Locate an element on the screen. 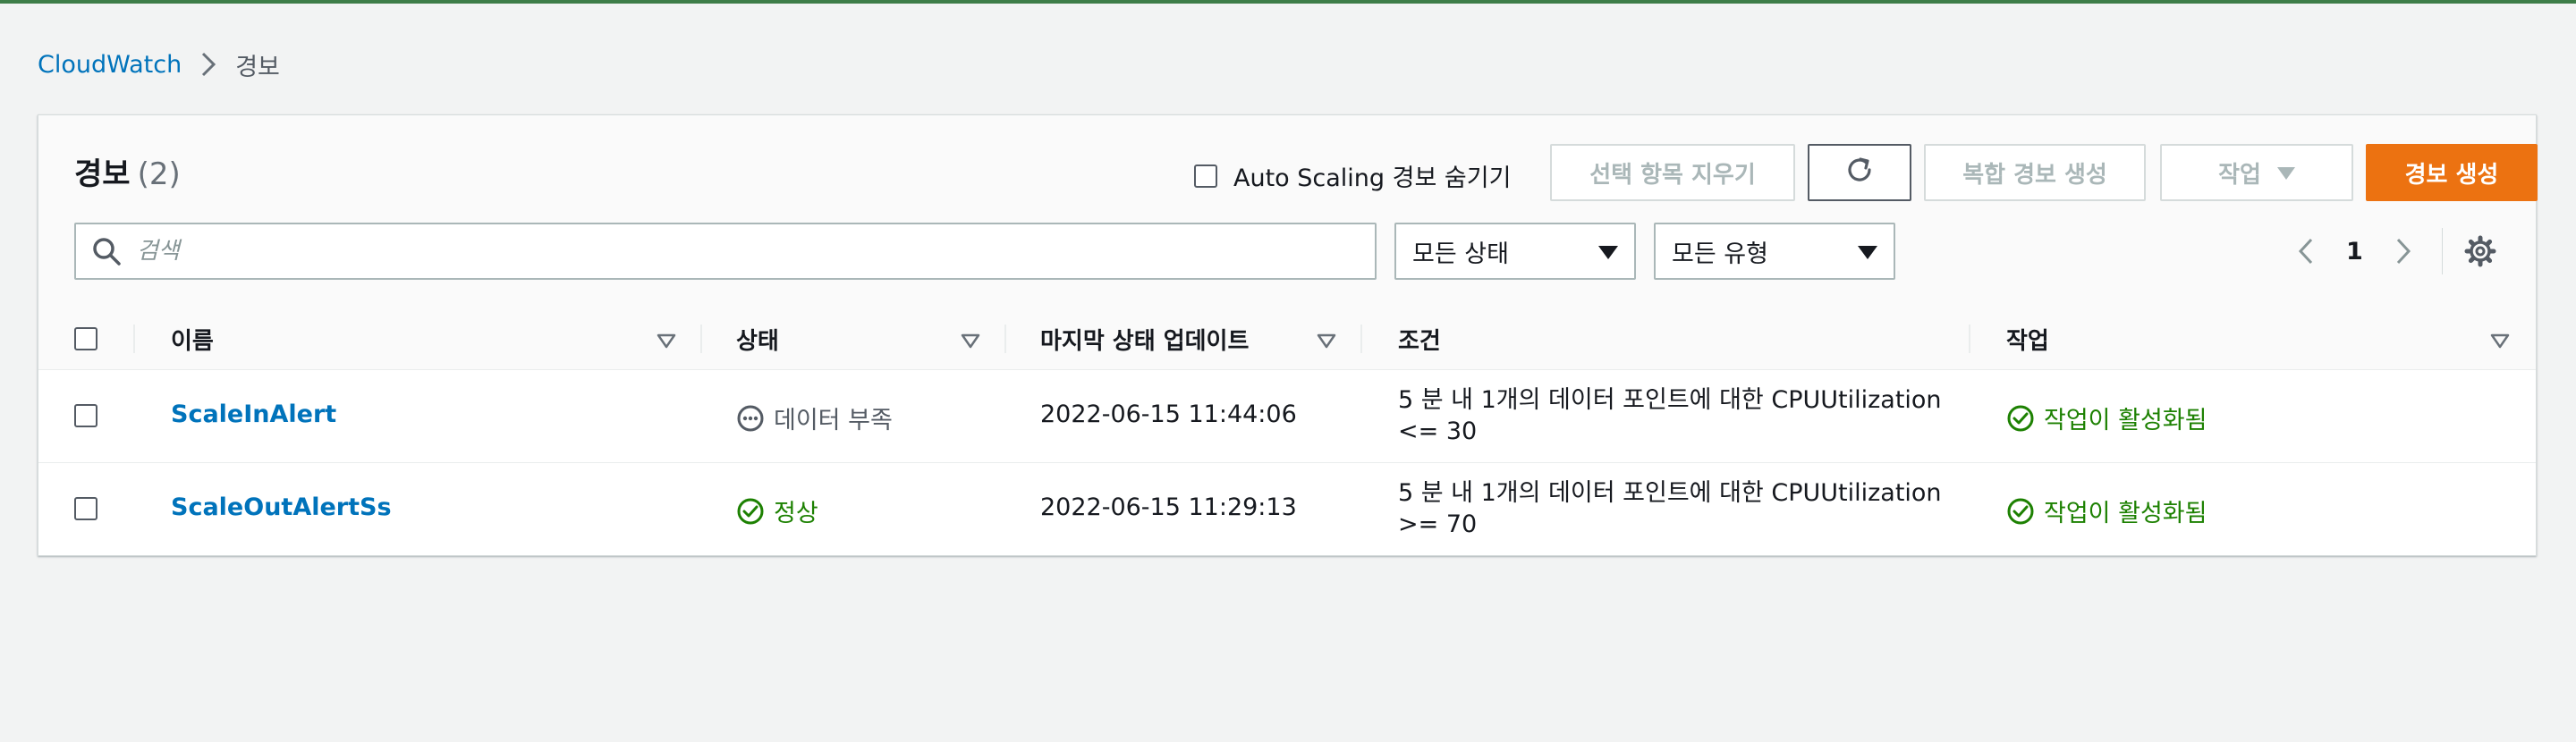 The image size is (2576, 742). column-header-actions: 작업 is located at coordinates (2027, 338).